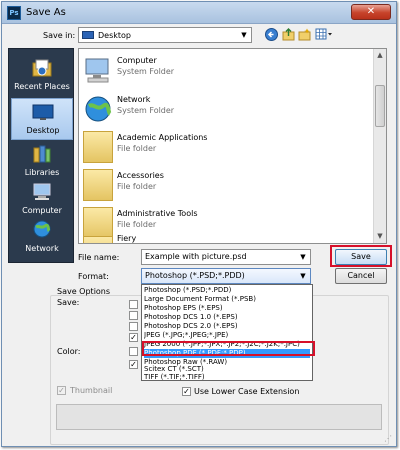 This screenshot has height=450, width=400. I want to click on title-bar: Ps Save As ✕, so click(199, 13).